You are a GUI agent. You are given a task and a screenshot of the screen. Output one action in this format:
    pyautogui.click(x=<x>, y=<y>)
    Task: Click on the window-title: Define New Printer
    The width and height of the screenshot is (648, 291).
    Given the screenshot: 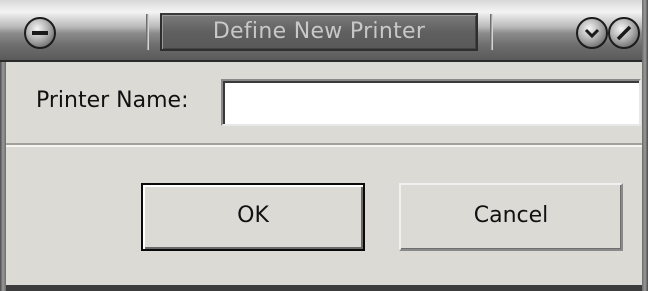 What is the action you would take?
    pyautogui.click(x=319, y=32)
    